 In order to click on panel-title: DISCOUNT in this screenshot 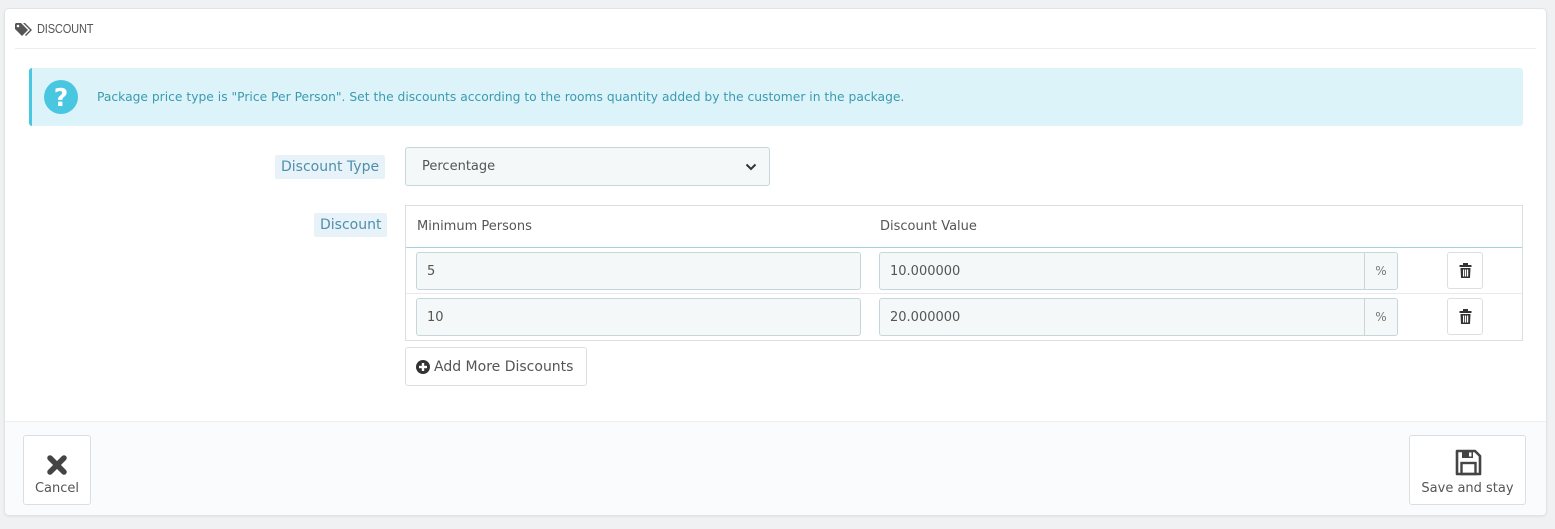, I will do `click(65, 28)`.